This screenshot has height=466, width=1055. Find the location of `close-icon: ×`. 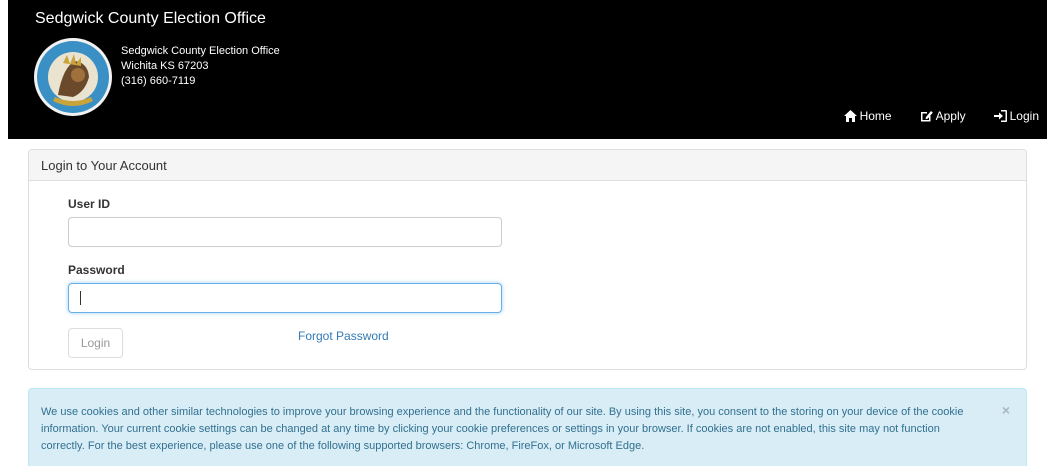

close-icon: × is located at coordinates (1006, 410).